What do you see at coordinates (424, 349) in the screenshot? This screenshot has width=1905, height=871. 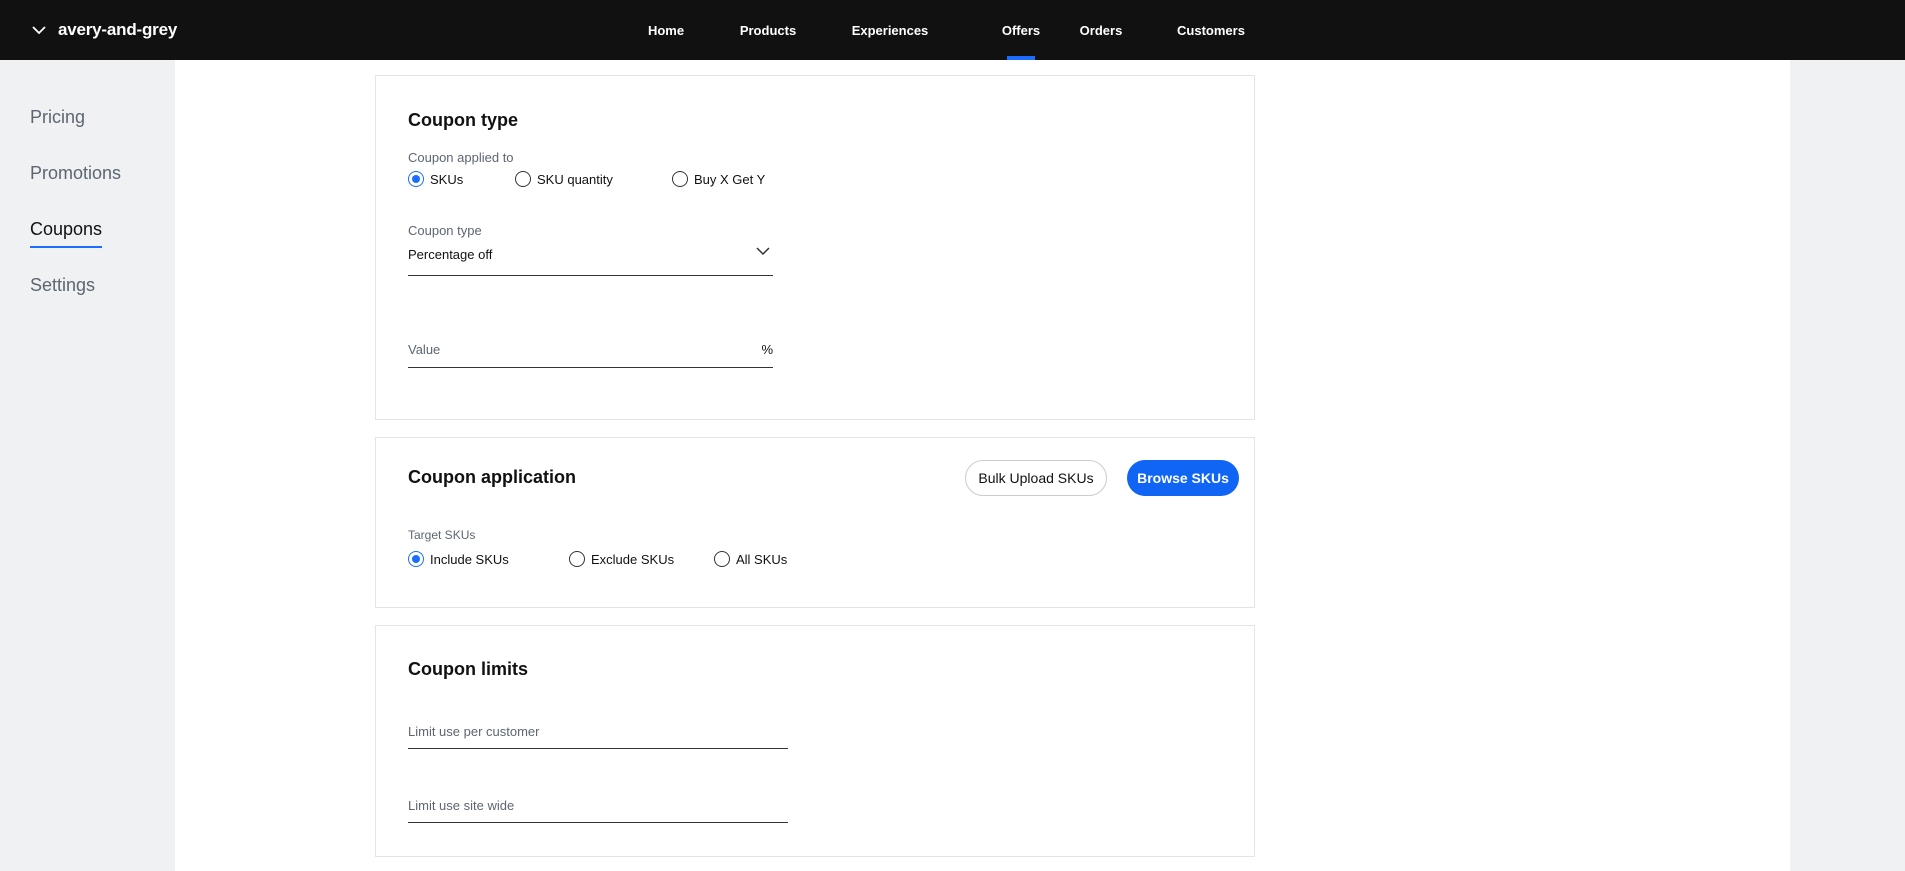 I see `value-placeholder: Value` at bounding box center [424, 349].